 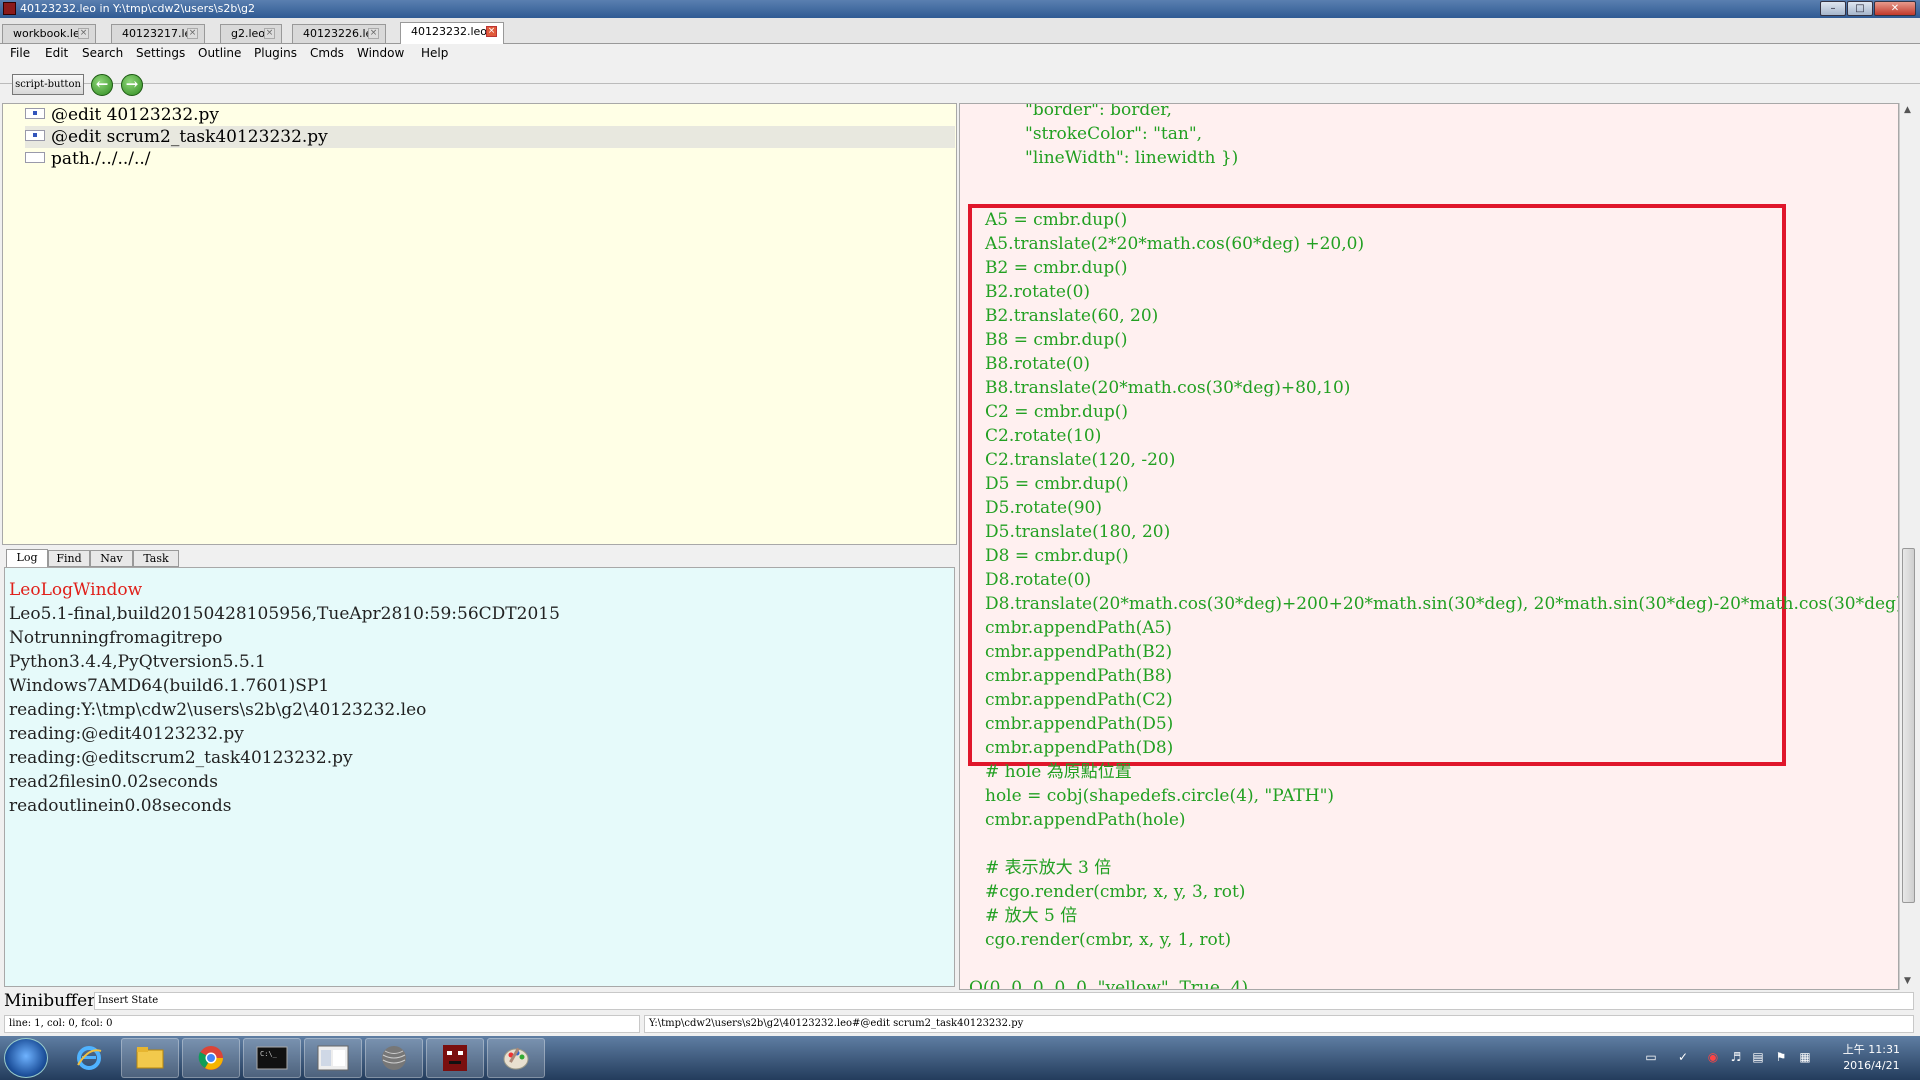 What do you see at coordinates (1871, 1065) in the screenshot?
I see `clock-date: 2016/4/21` at bounding box center [1871, 1065].